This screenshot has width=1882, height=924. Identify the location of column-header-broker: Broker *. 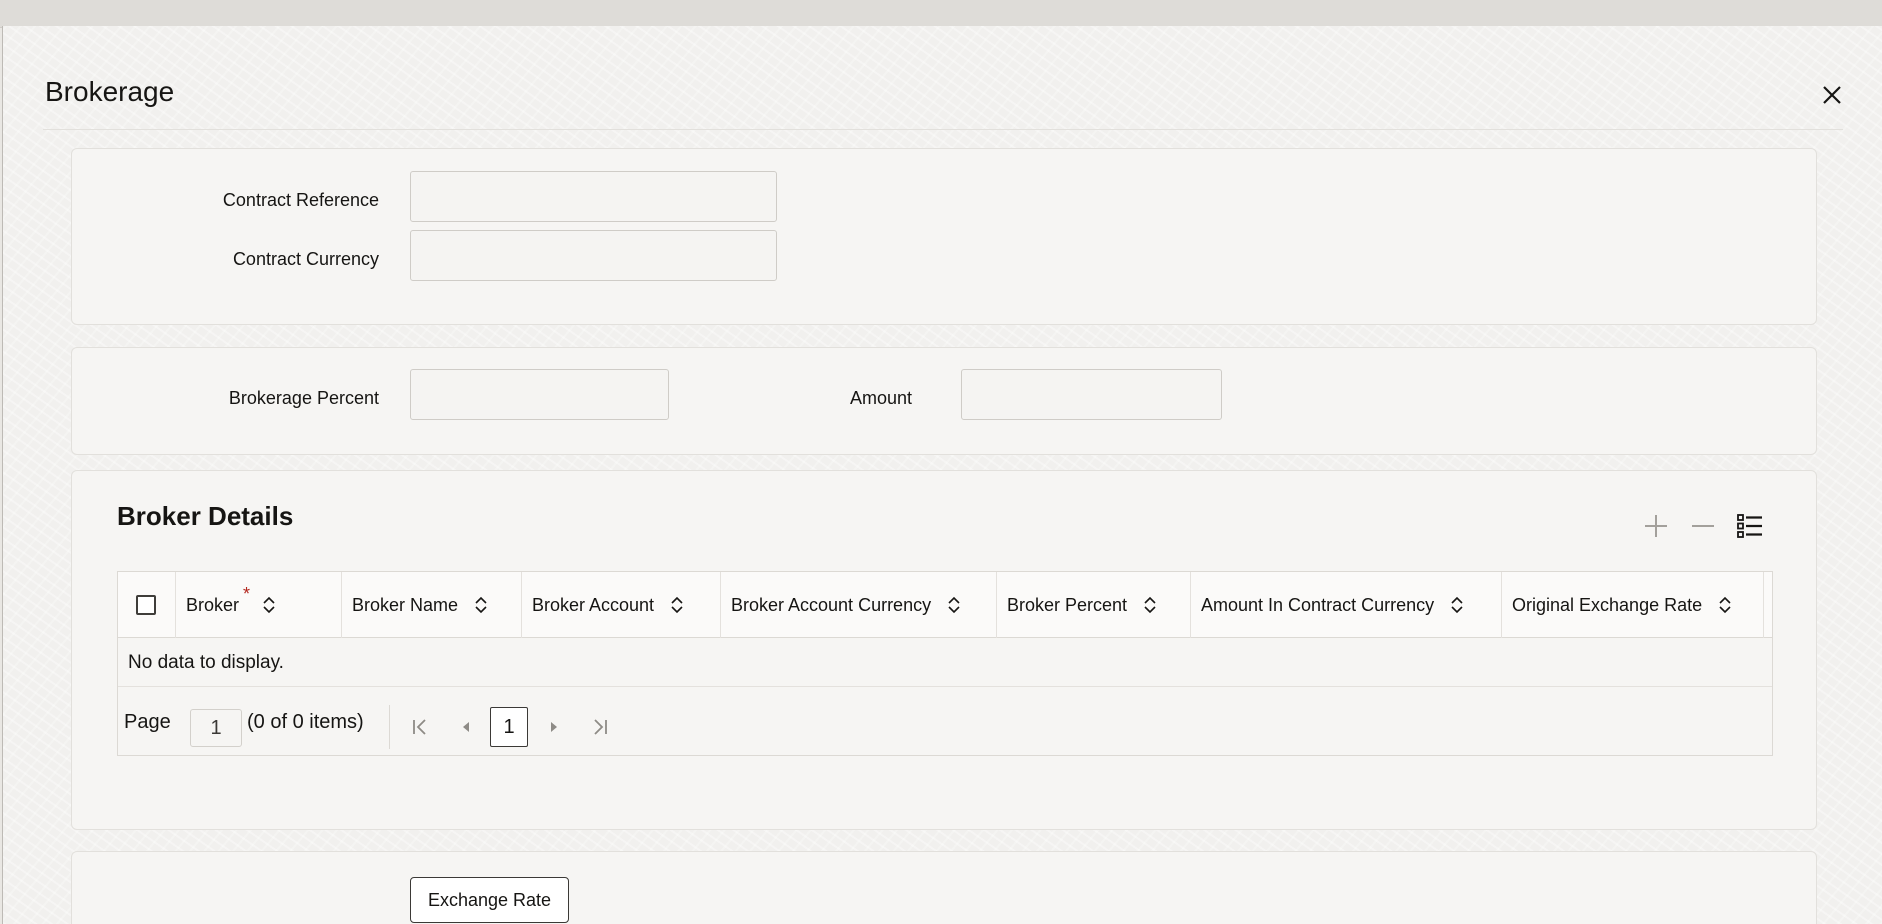
(259, 605).